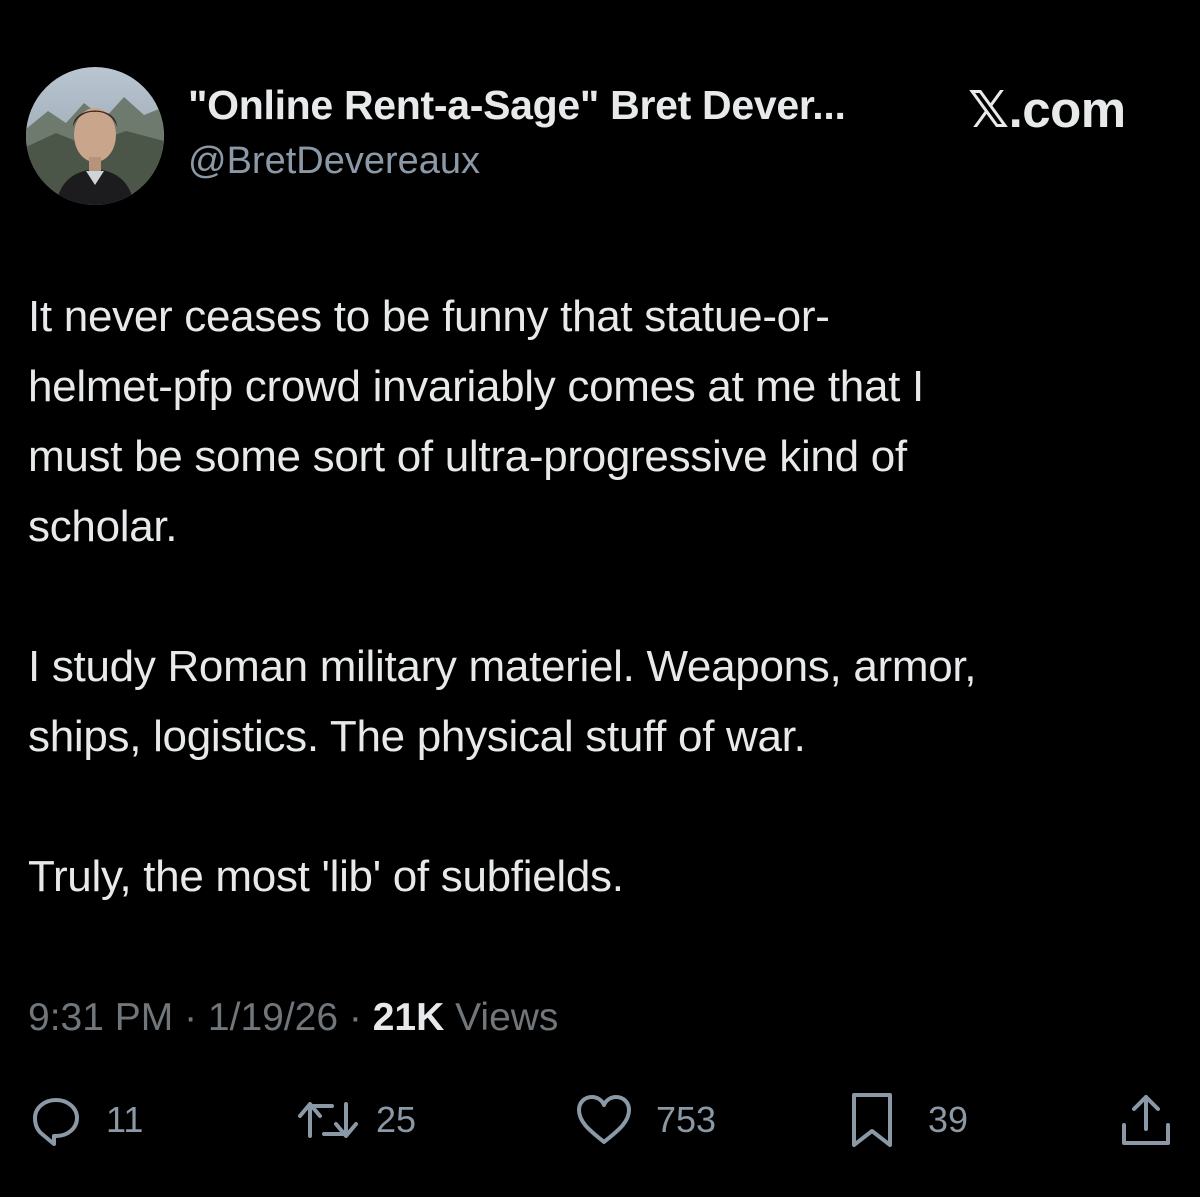 This screenshot has height=1197, width=1200. I want to click on like-count: 753, so click(686, 1119).